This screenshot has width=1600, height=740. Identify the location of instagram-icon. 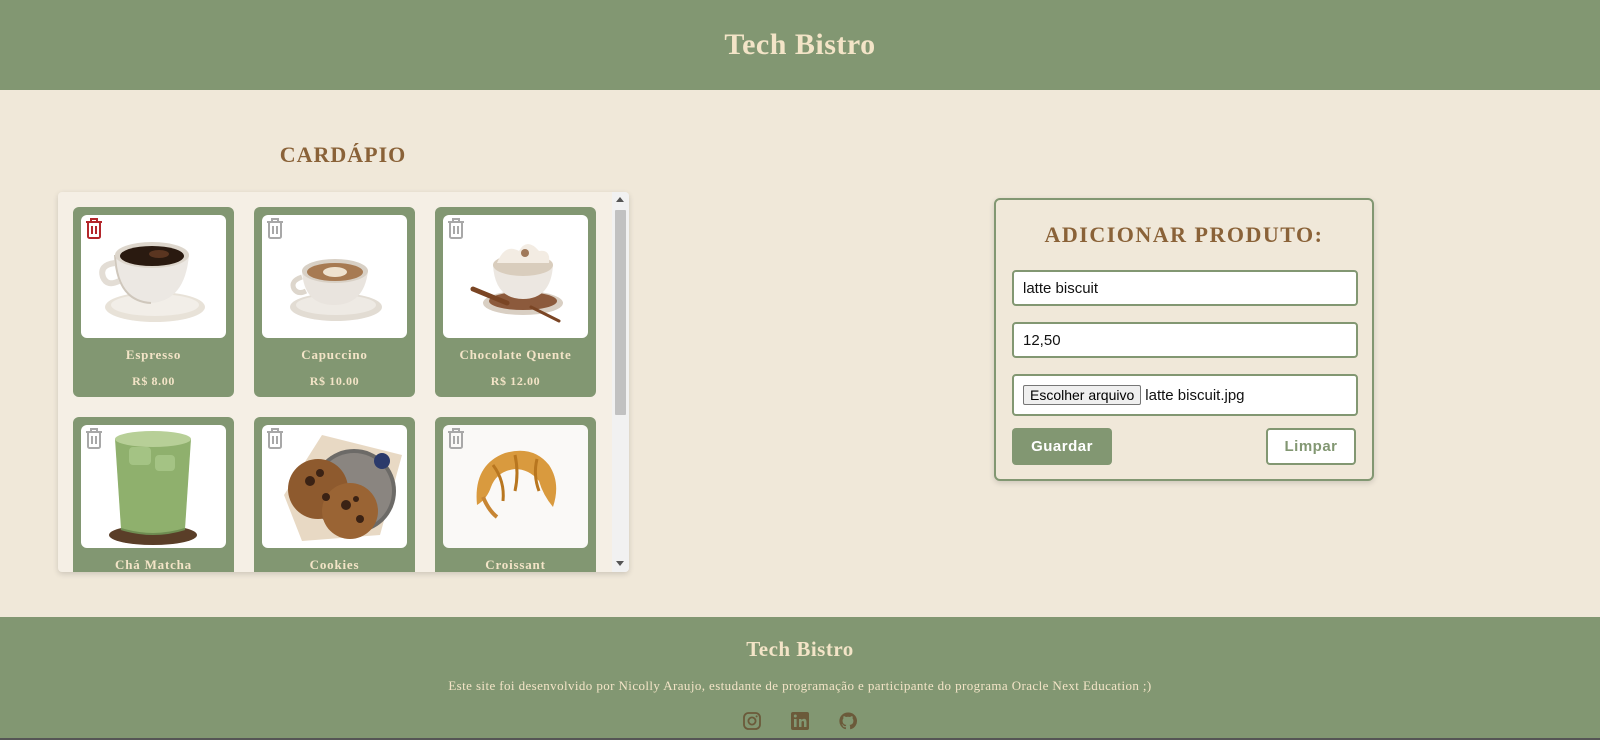
(752, 721).